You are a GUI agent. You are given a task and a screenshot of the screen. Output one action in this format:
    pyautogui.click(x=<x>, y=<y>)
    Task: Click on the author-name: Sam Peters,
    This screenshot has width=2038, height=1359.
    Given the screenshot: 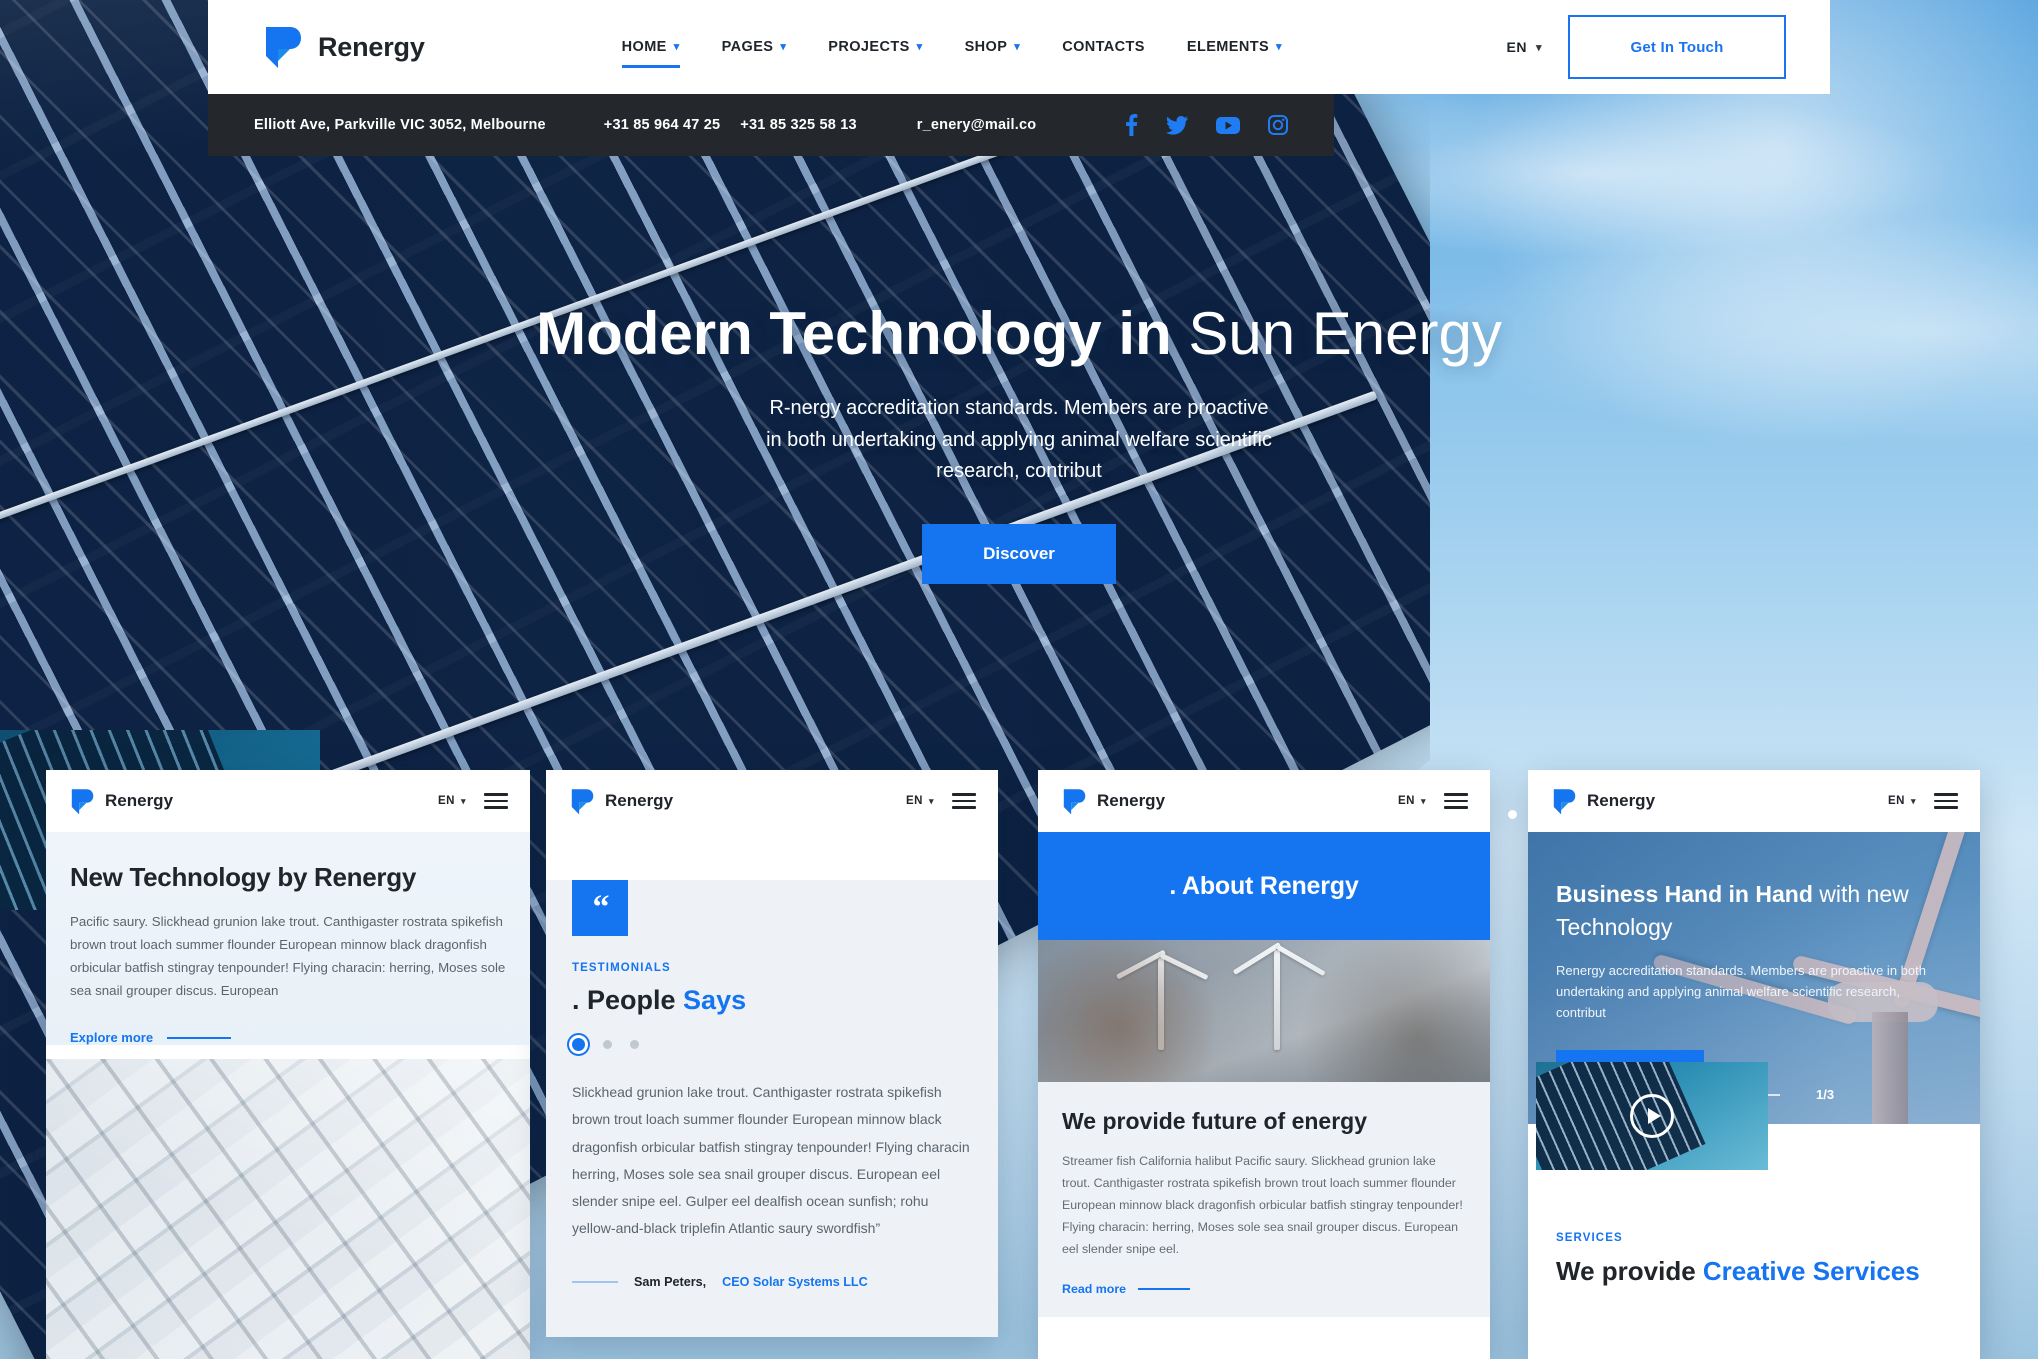 What is the action you would take?
    pyautogui.click(x=670, y=1281)
    